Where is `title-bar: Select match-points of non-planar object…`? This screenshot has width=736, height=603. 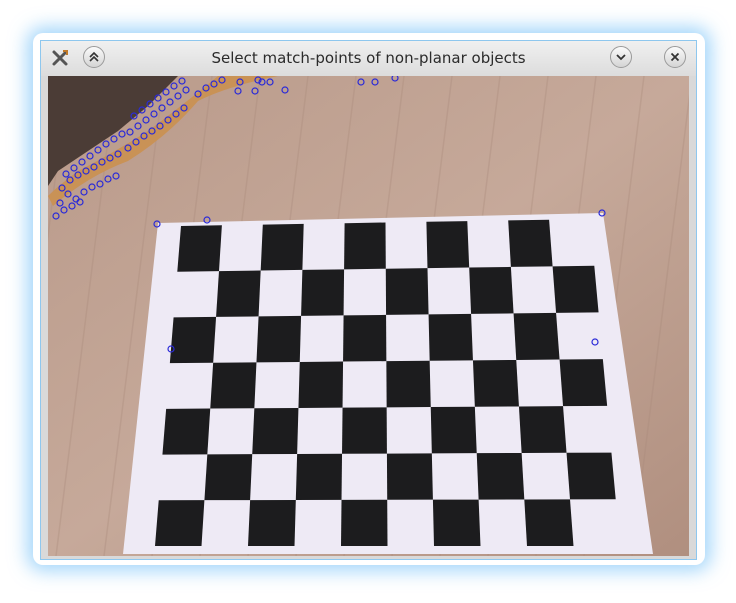
title-bar: Select match-points of non-planar object… is located at coordinates (368, 58).